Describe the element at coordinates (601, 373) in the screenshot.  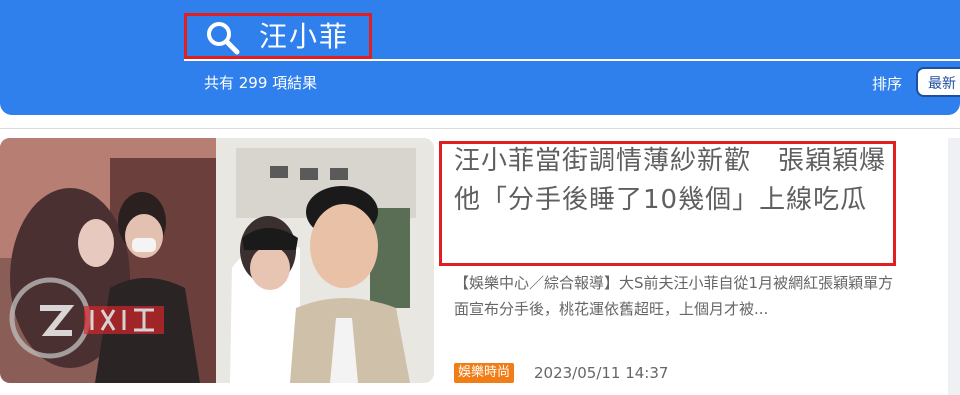
I see `article-date: 2023/05/11 14:37` at that location.